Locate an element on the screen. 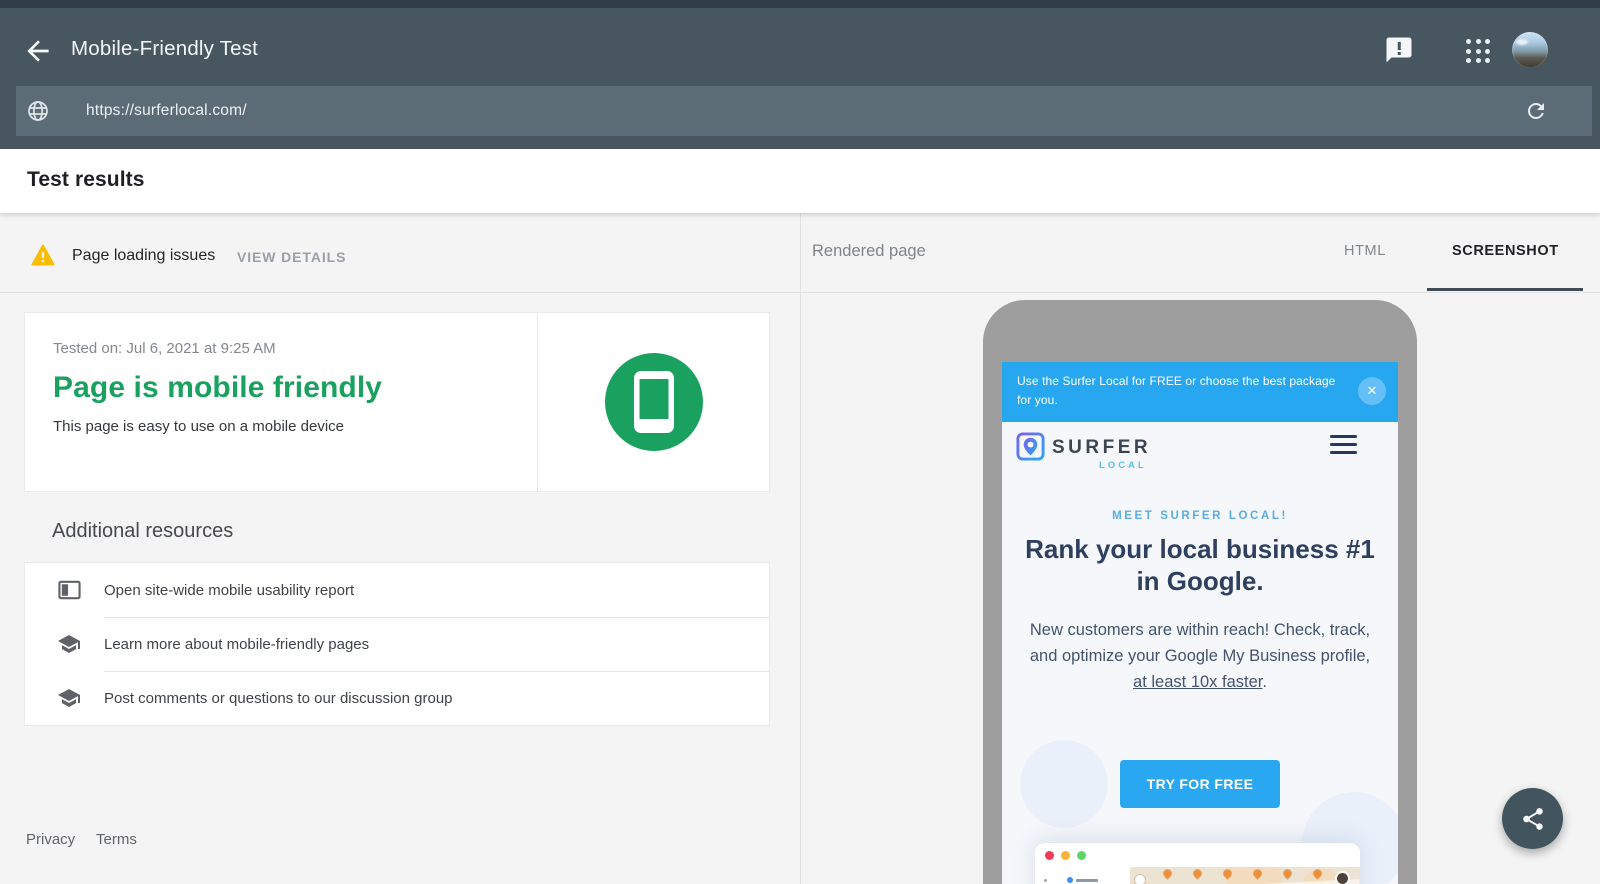  share-button is located at coordinates (1532, 818).